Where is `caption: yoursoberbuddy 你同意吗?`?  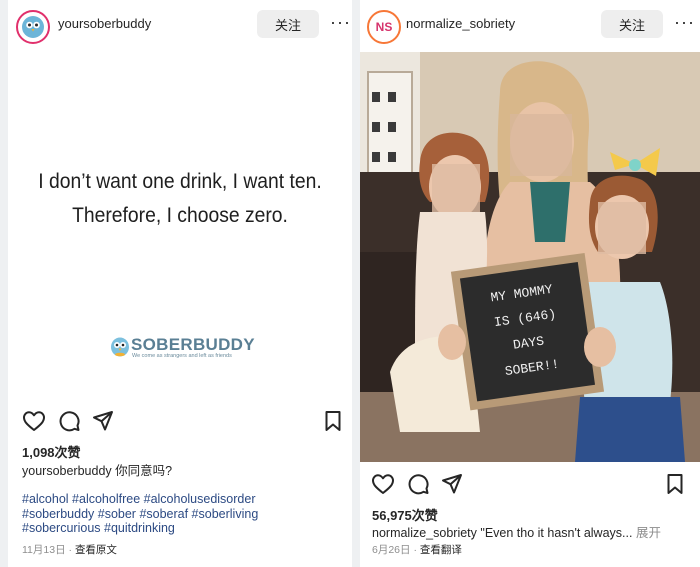
caption: yoursoberbuddy 你同意吗? is located at coordinates (97, 469).